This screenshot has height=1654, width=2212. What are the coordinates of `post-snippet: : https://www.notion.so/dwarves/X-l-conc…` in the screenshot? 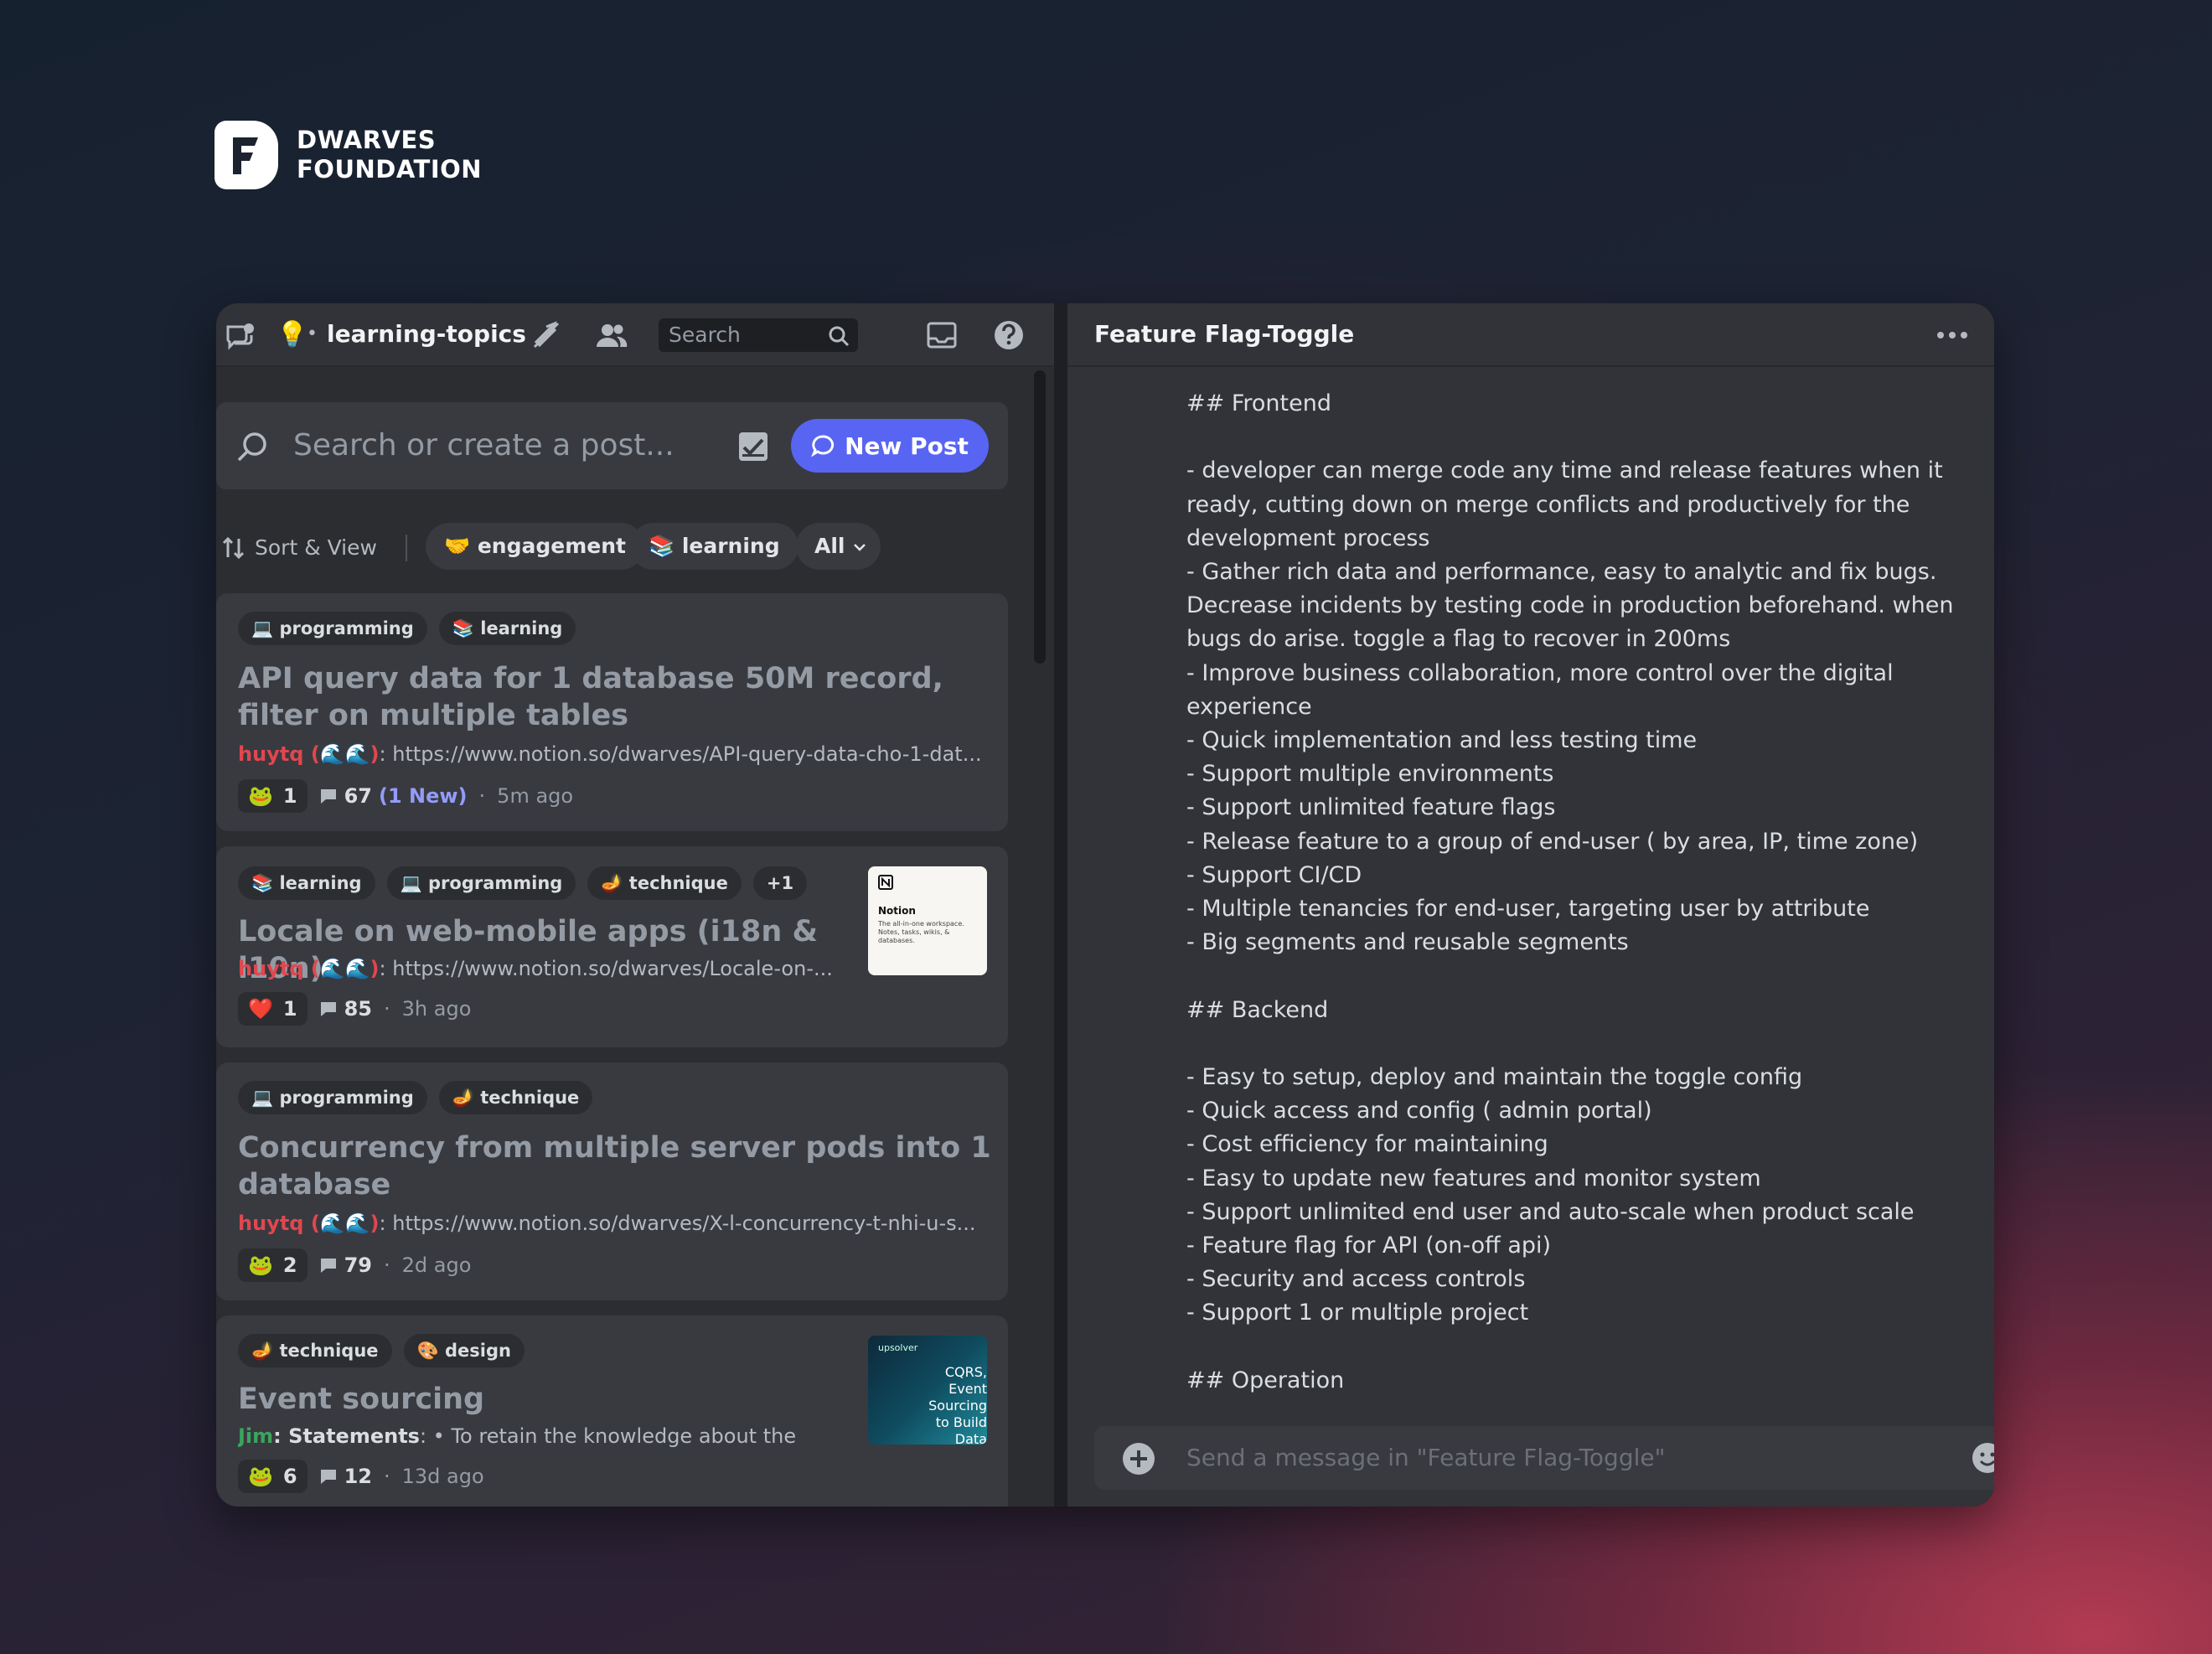 It's located at (677, 1224).